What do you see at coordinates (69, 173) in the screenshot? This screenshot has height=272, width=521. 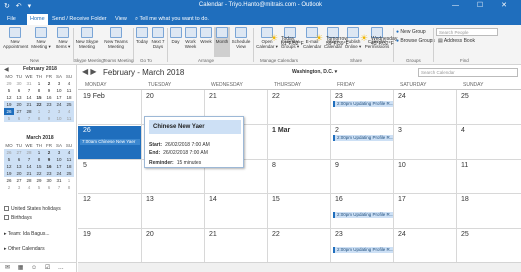 I see `mini-calendar-day: 25` at bounding box center [69, 173].